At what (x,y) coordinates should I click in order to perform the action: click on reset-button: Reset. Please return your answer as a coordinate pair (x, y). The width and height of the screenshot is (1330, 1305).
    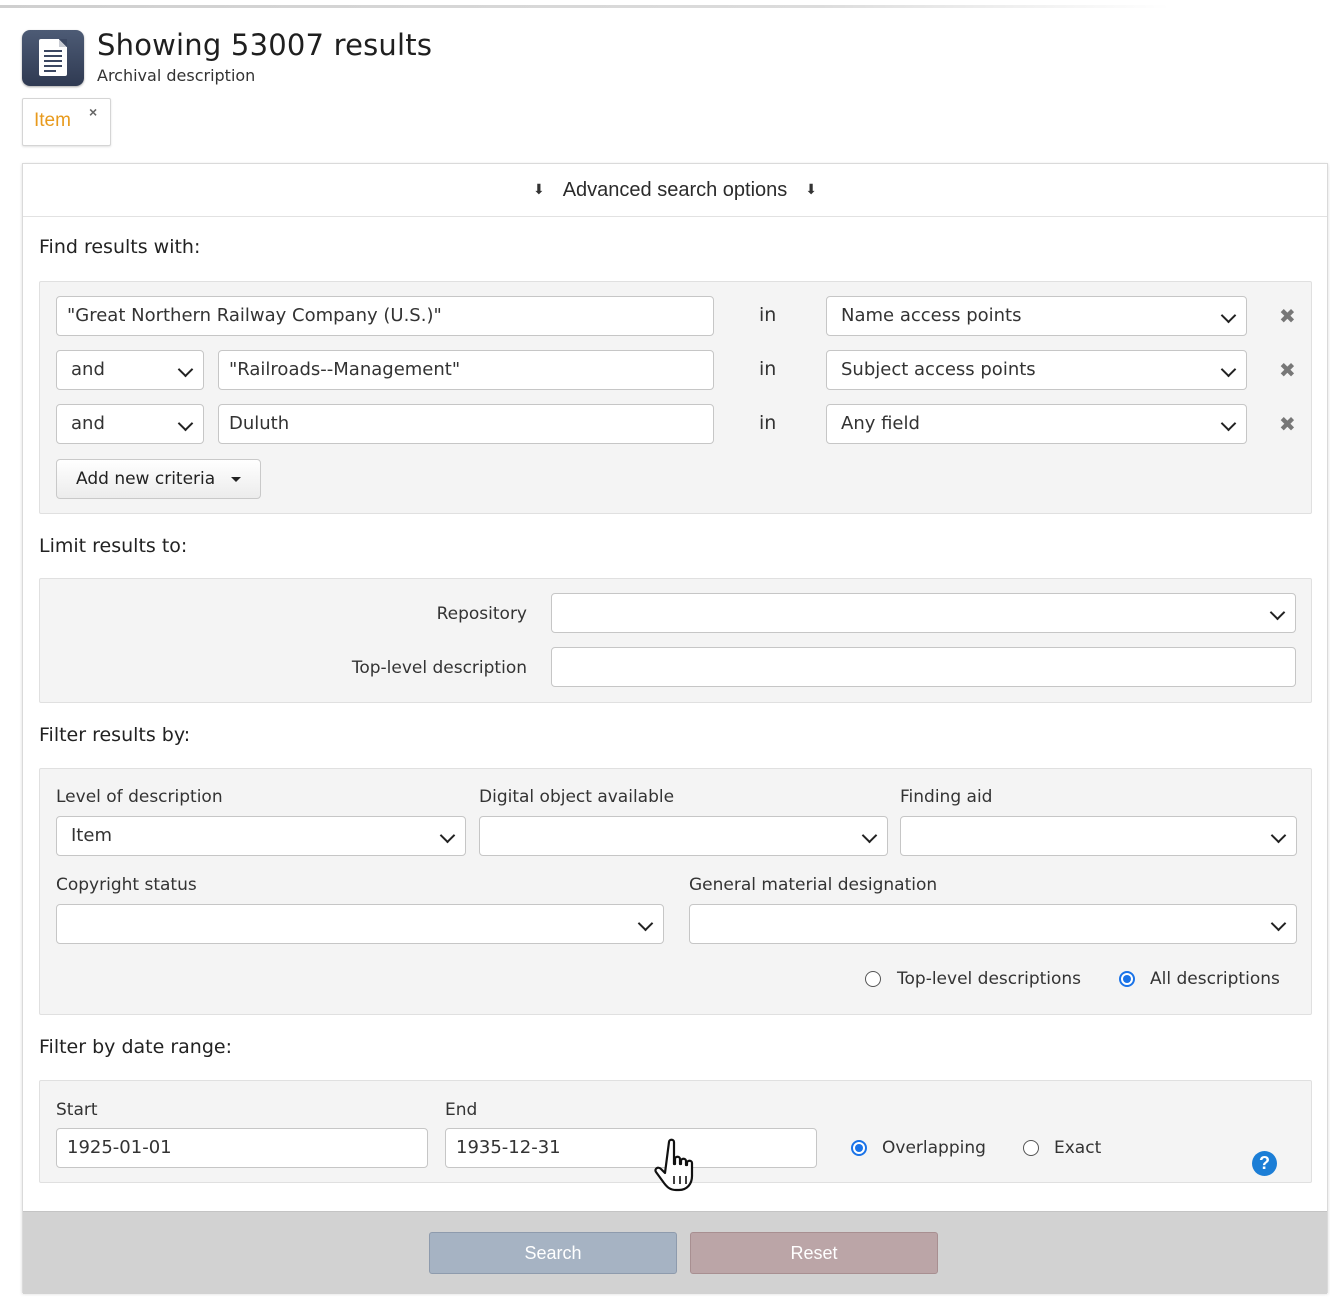
    Looking at the image, I should click on (814, 1253).